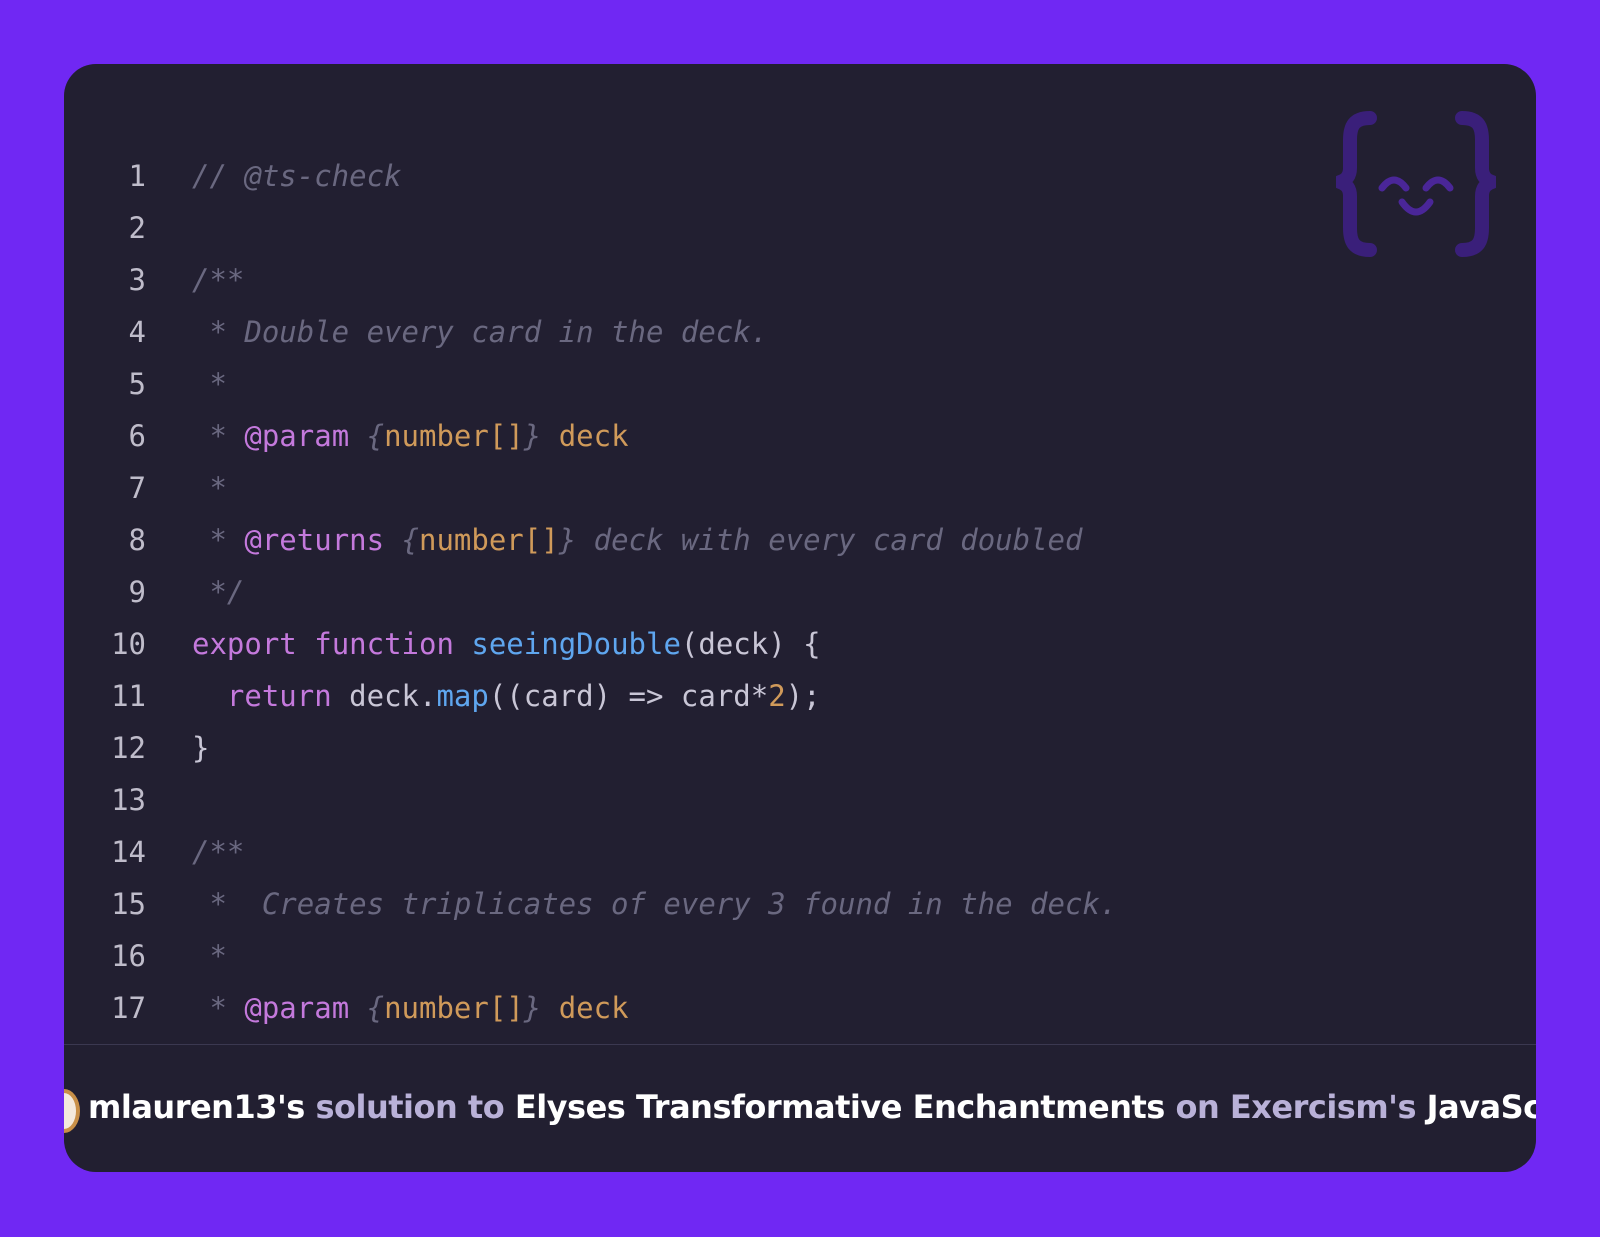 The width and height of the screenshot is (1600, 1237). I want to click on author-name: mlauren13's, so click(196, 1107).